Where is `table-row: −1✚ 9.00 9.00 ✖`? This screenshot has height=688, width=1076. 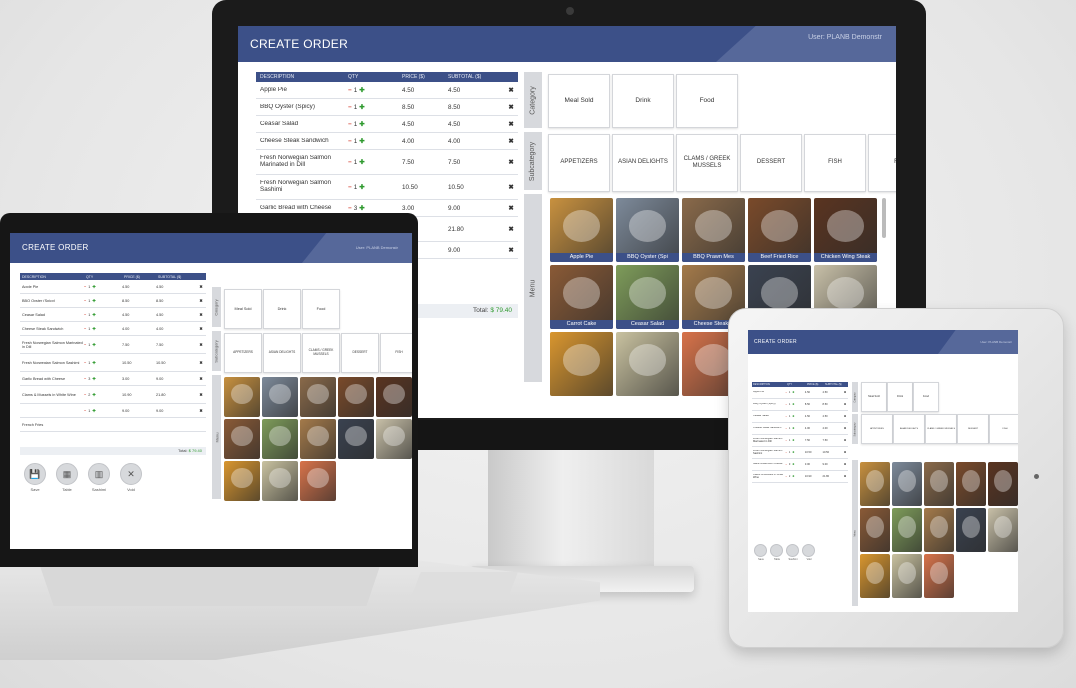 table-row: −1✚ 9.00 9.00 ✖ is located at coordinates (113, 411).